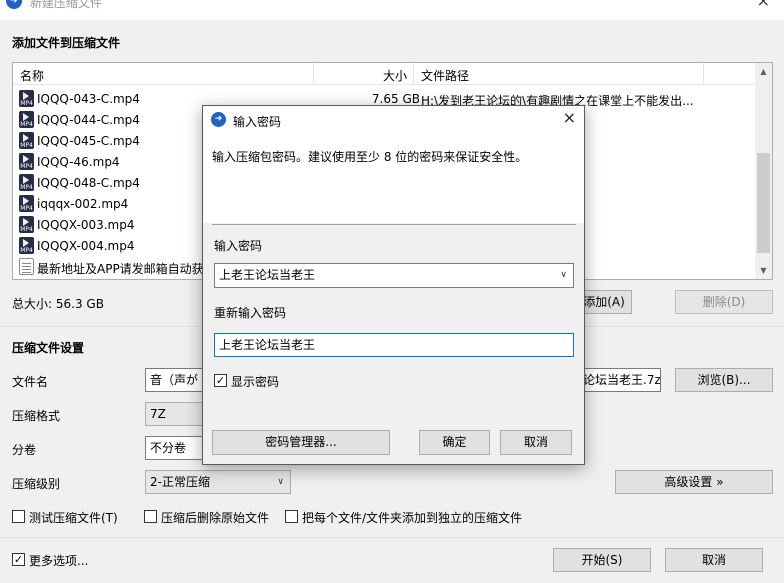  What do you see at coordinates (291, 516) in the screenshot?
I see `separate-archives-checkbox` at bounding box center [291, 516].